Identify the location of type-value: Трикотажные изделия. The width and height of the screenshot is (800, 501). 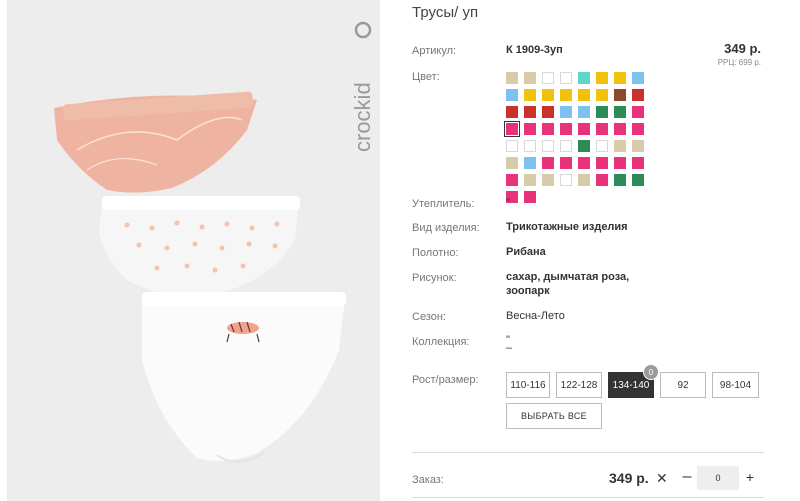
(567, 227).